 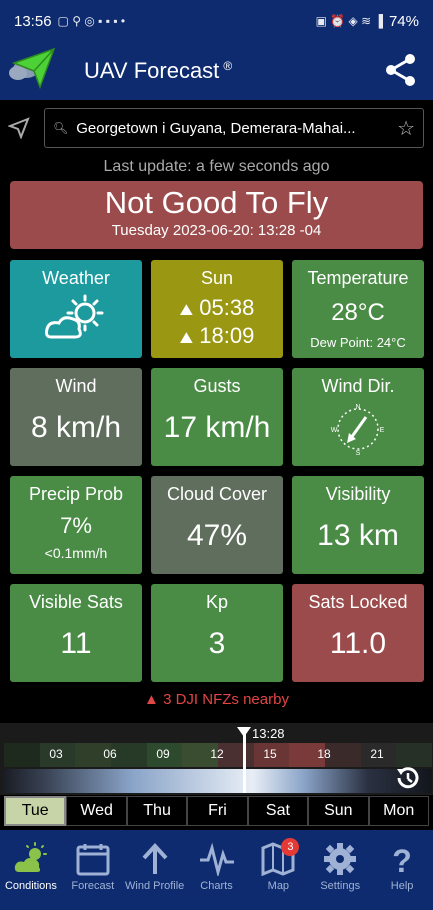 I want to click on tick-label: 12, so click(x=217, y=754).